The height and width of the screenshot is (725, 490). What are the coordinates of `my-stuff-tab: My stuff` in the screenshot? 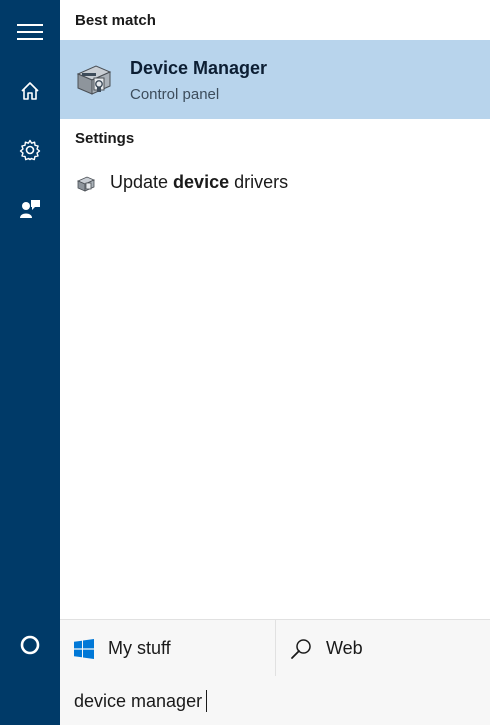 It's located at (122, 648).